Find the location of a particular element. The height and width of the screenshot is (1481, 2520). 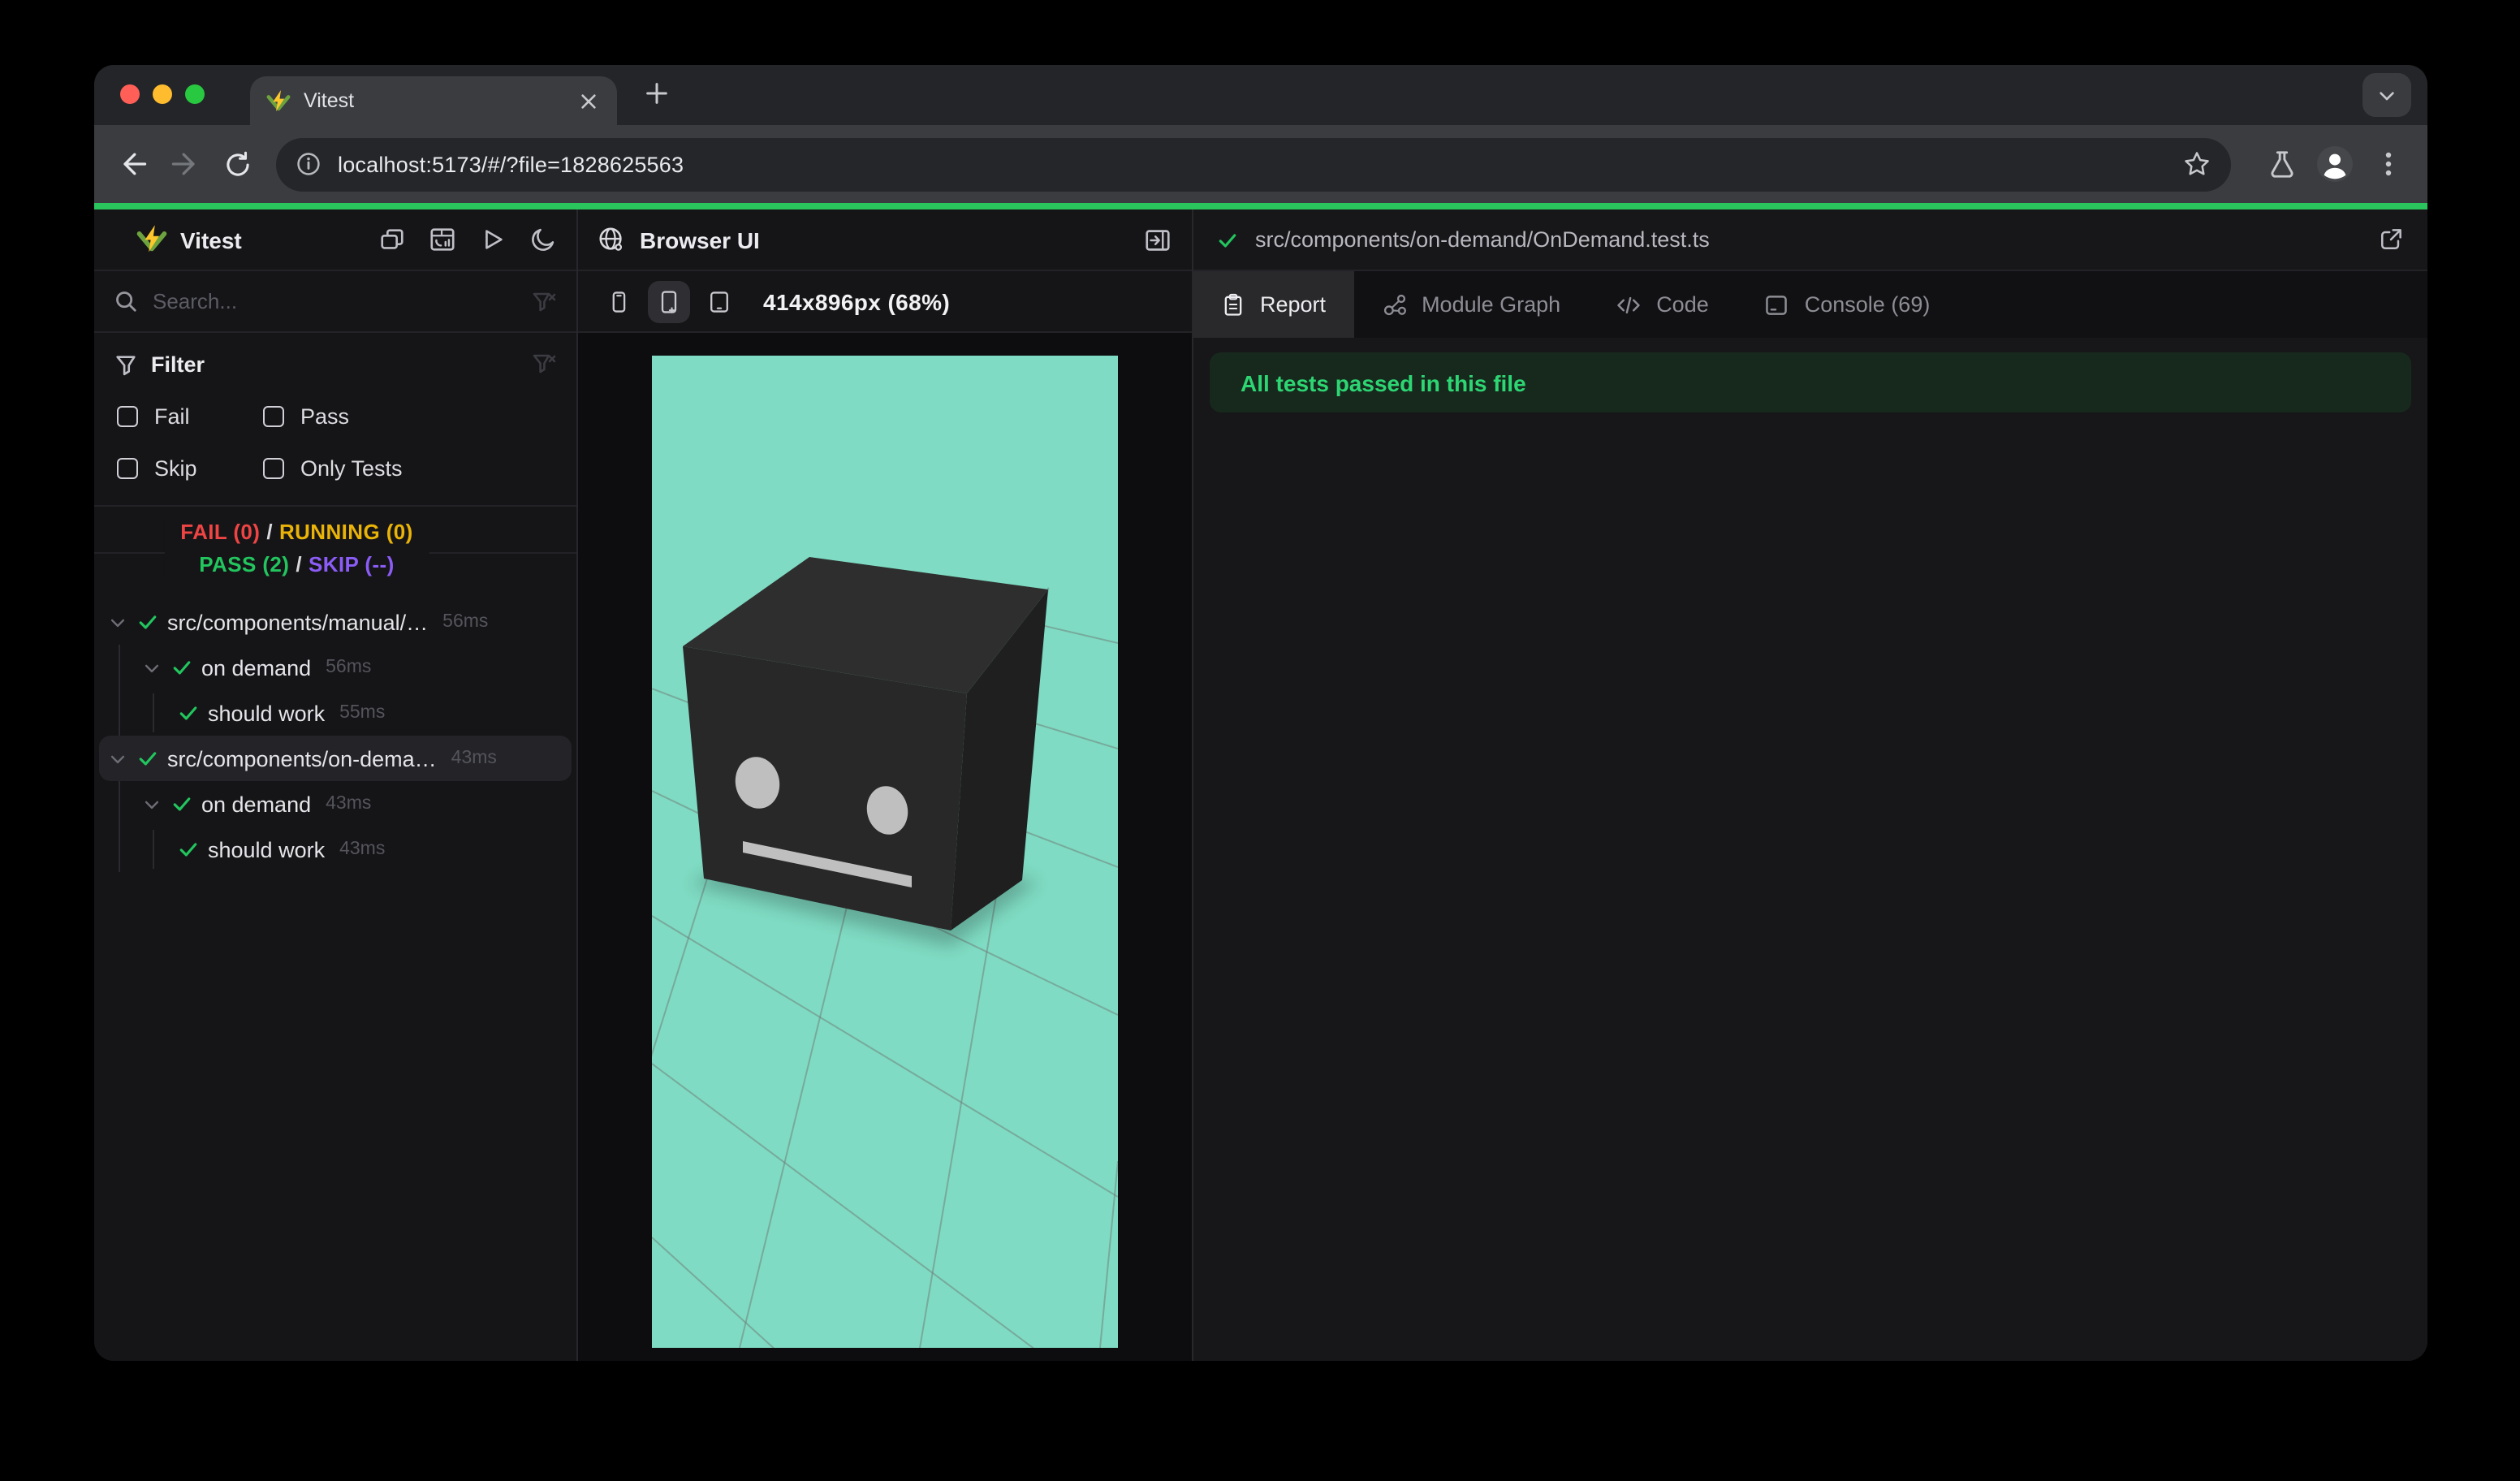

skip-label: Skip is located at coordinates (175, 468).